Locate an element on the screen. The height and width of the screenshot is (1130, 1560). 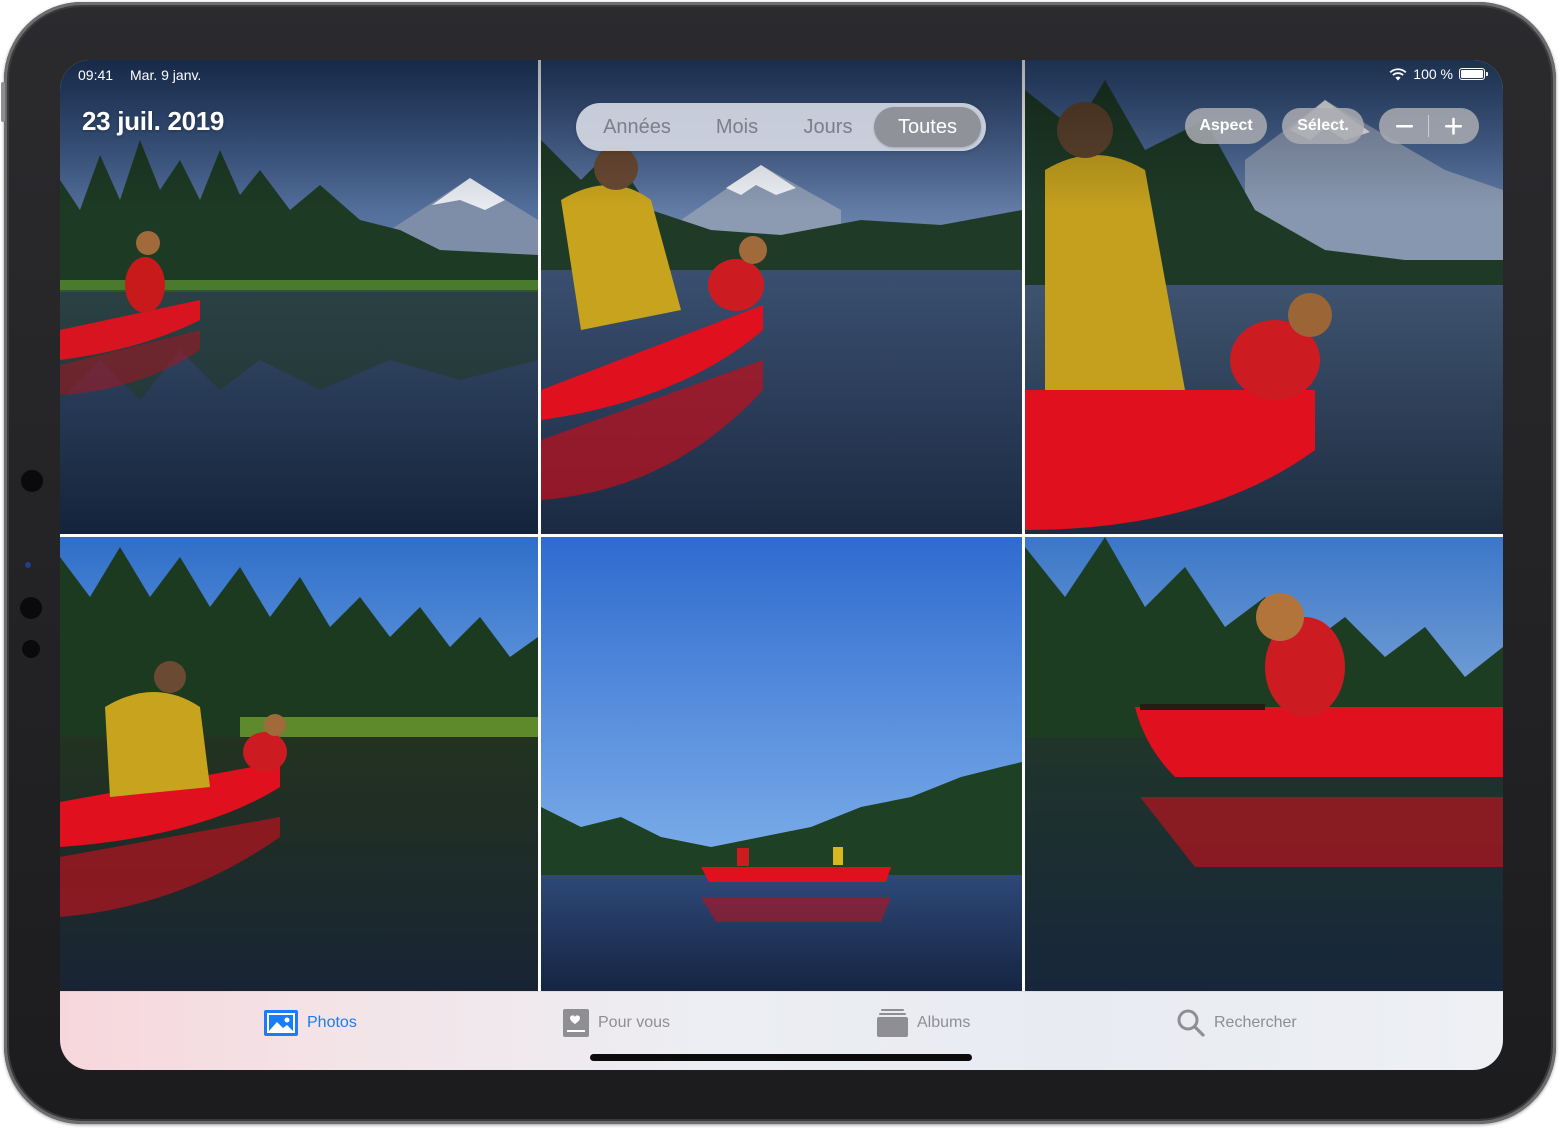
segment-all-photos: Toutes is located at coordinates (927, 127).